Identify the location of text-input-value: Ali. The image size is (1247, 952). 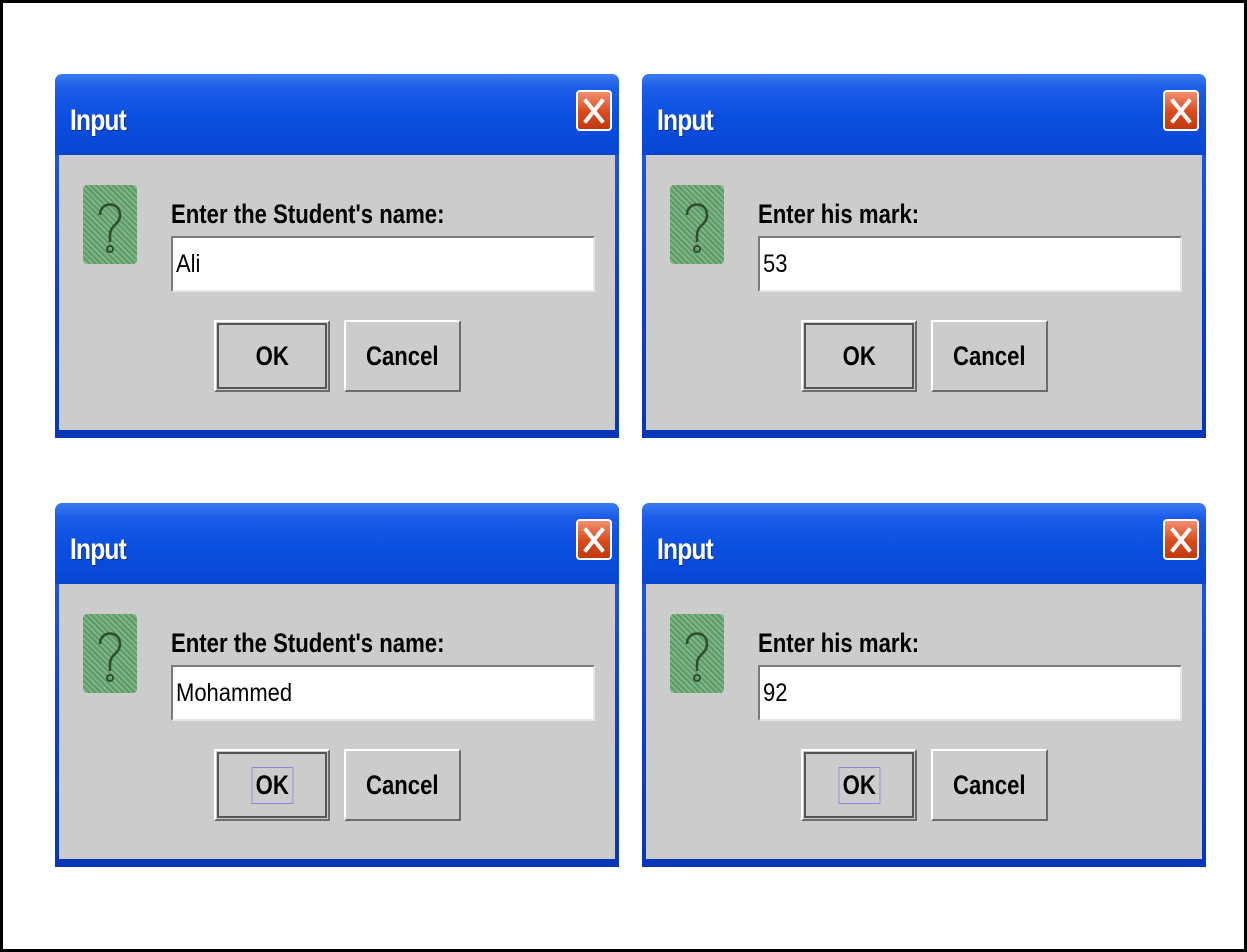
(188, 264).